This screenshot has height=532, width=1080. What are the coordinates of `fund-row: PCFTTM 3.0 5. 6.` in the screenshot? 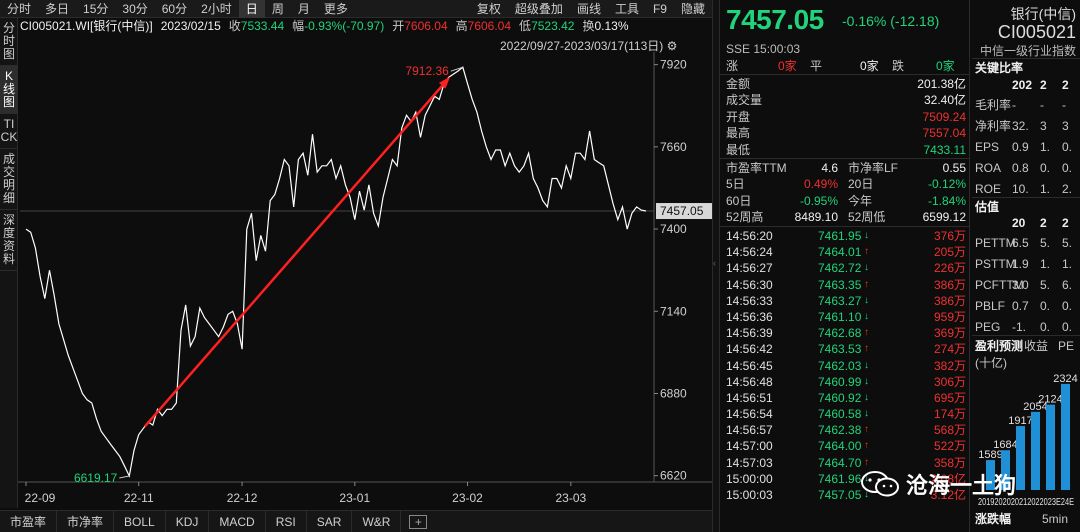 It's located at (1026, 285).